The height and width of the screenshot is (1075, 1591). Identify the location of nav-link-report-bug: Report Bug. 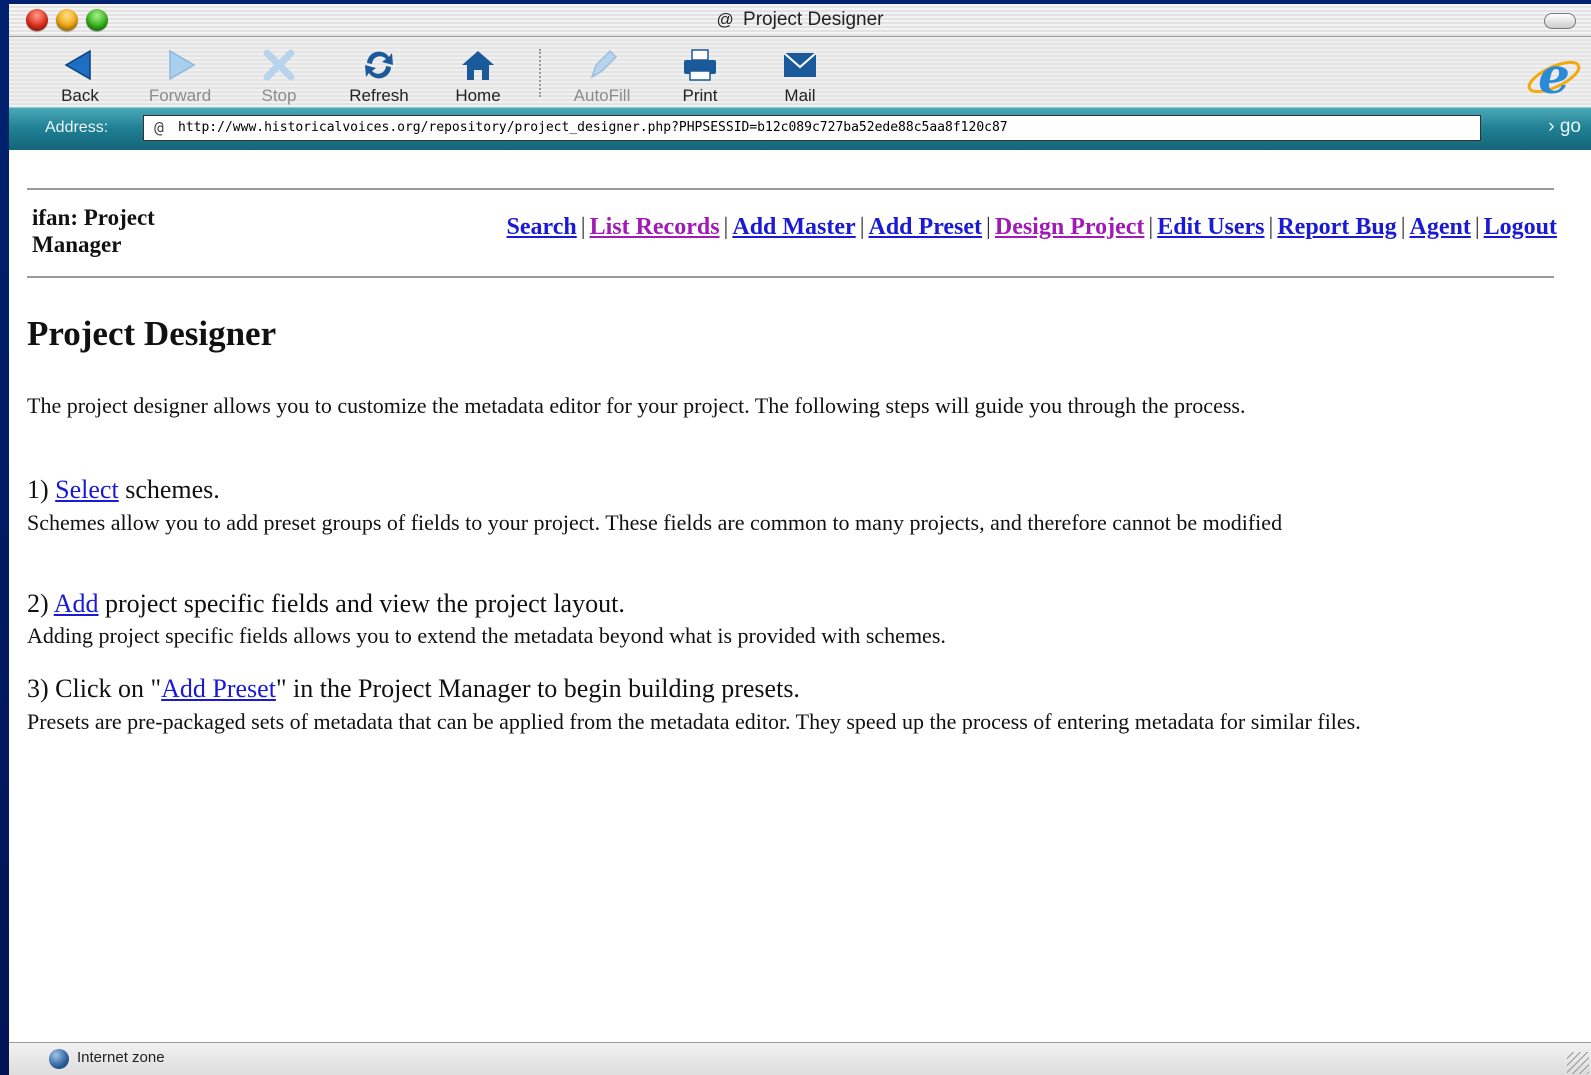
(1336, 227).